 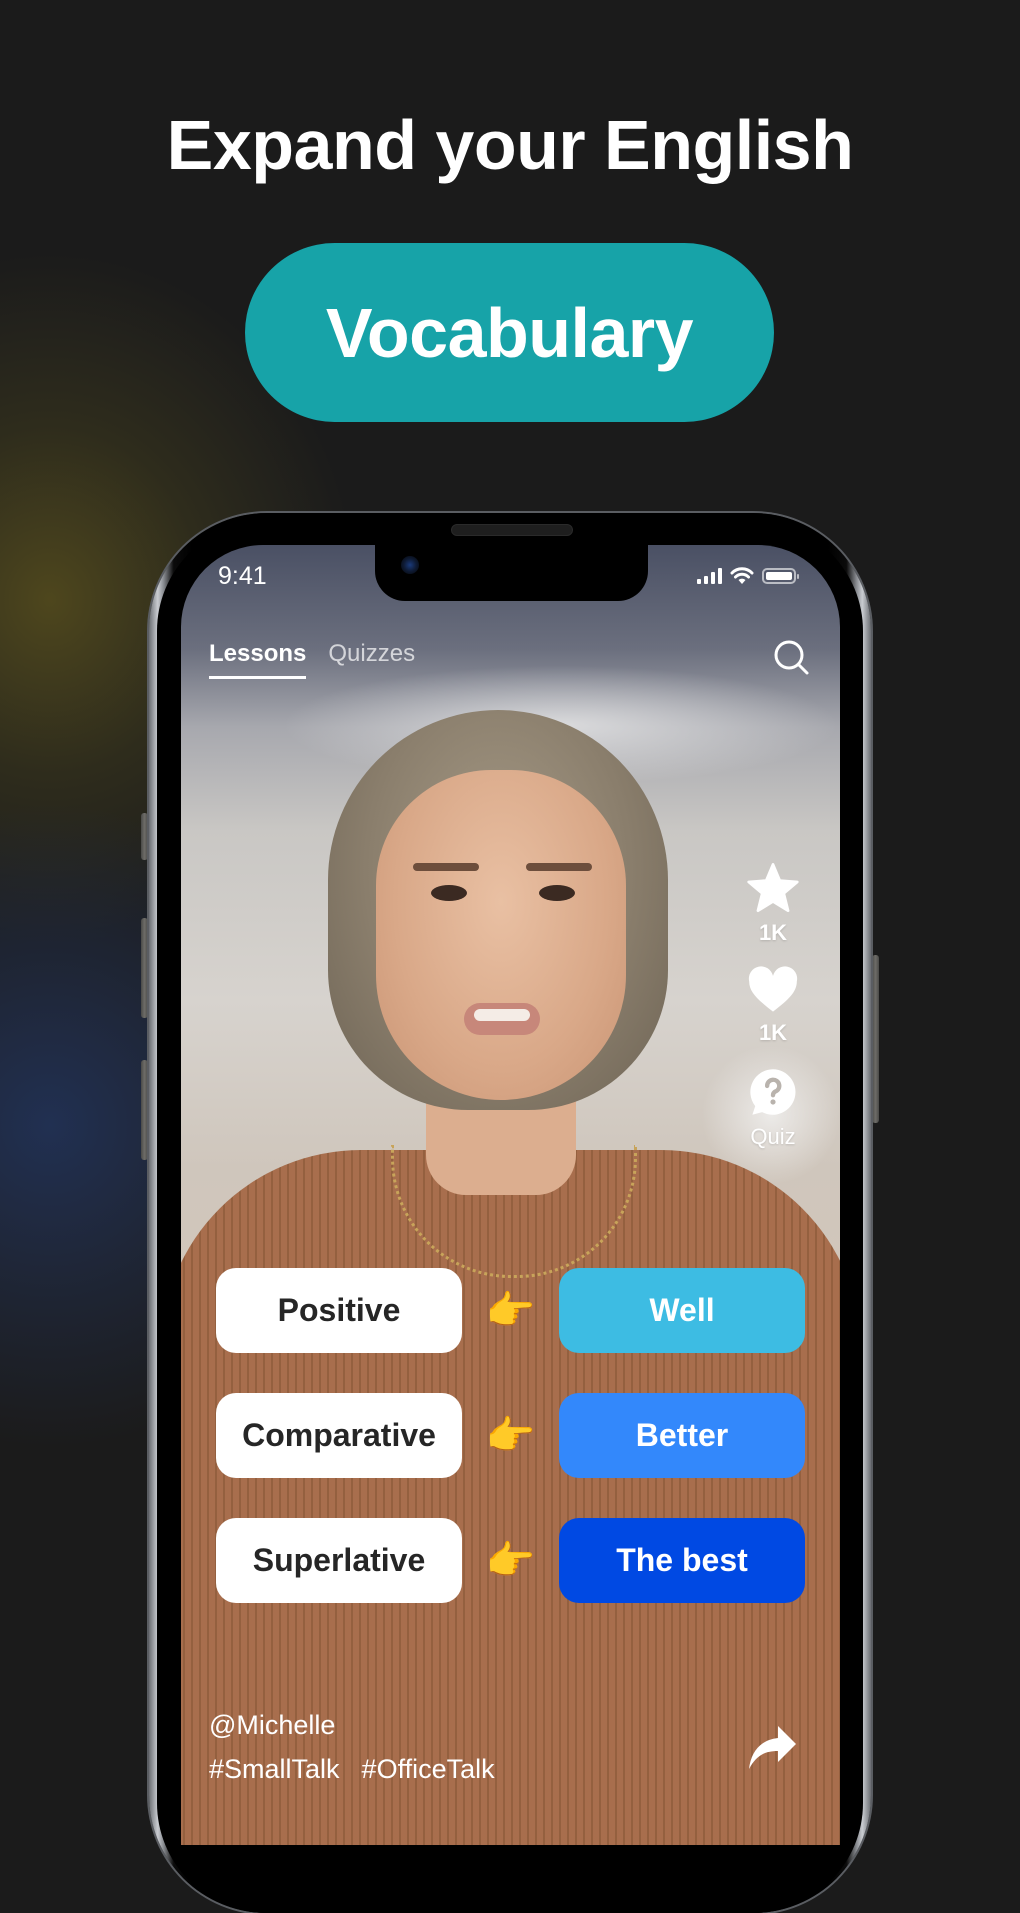 I want to click on vocab-row: Comparative 👉 Better, so click(x=511, y=1435).